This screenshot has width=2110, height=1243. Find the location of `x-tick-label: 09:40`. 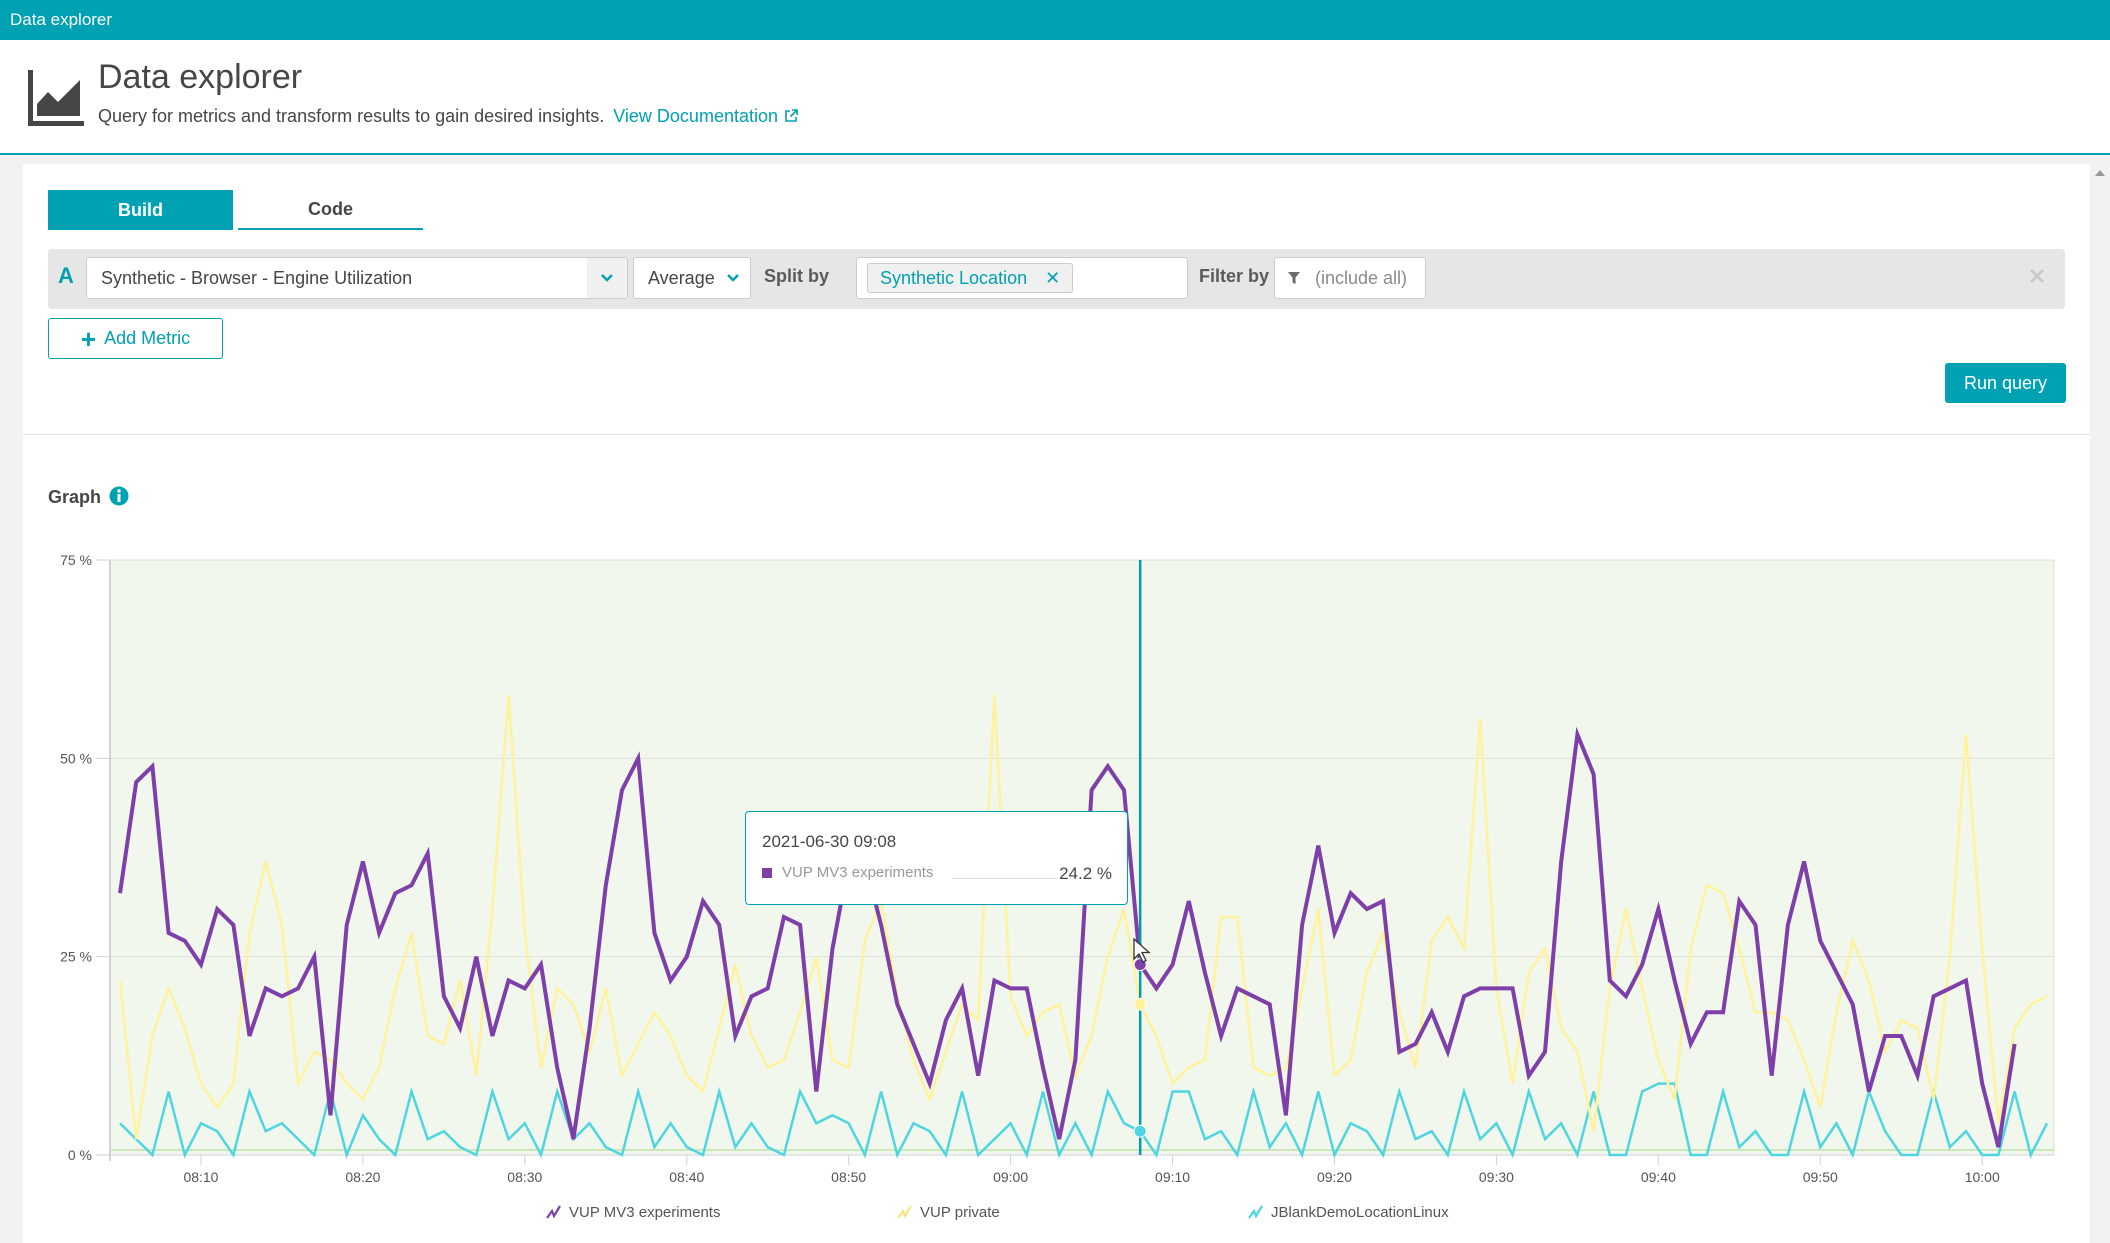

x-tick-label: 09:40 is located at coordinates (1658, 1177).